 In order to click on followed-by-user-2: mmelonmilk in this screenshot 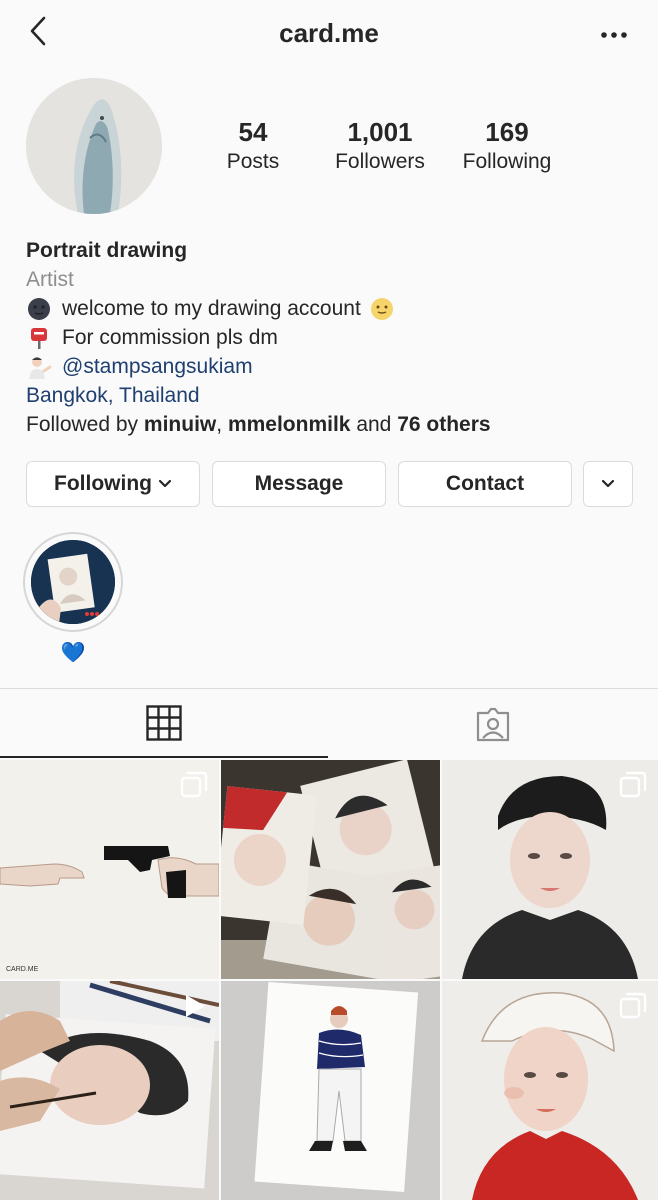, I will do `click(289, 424)`.